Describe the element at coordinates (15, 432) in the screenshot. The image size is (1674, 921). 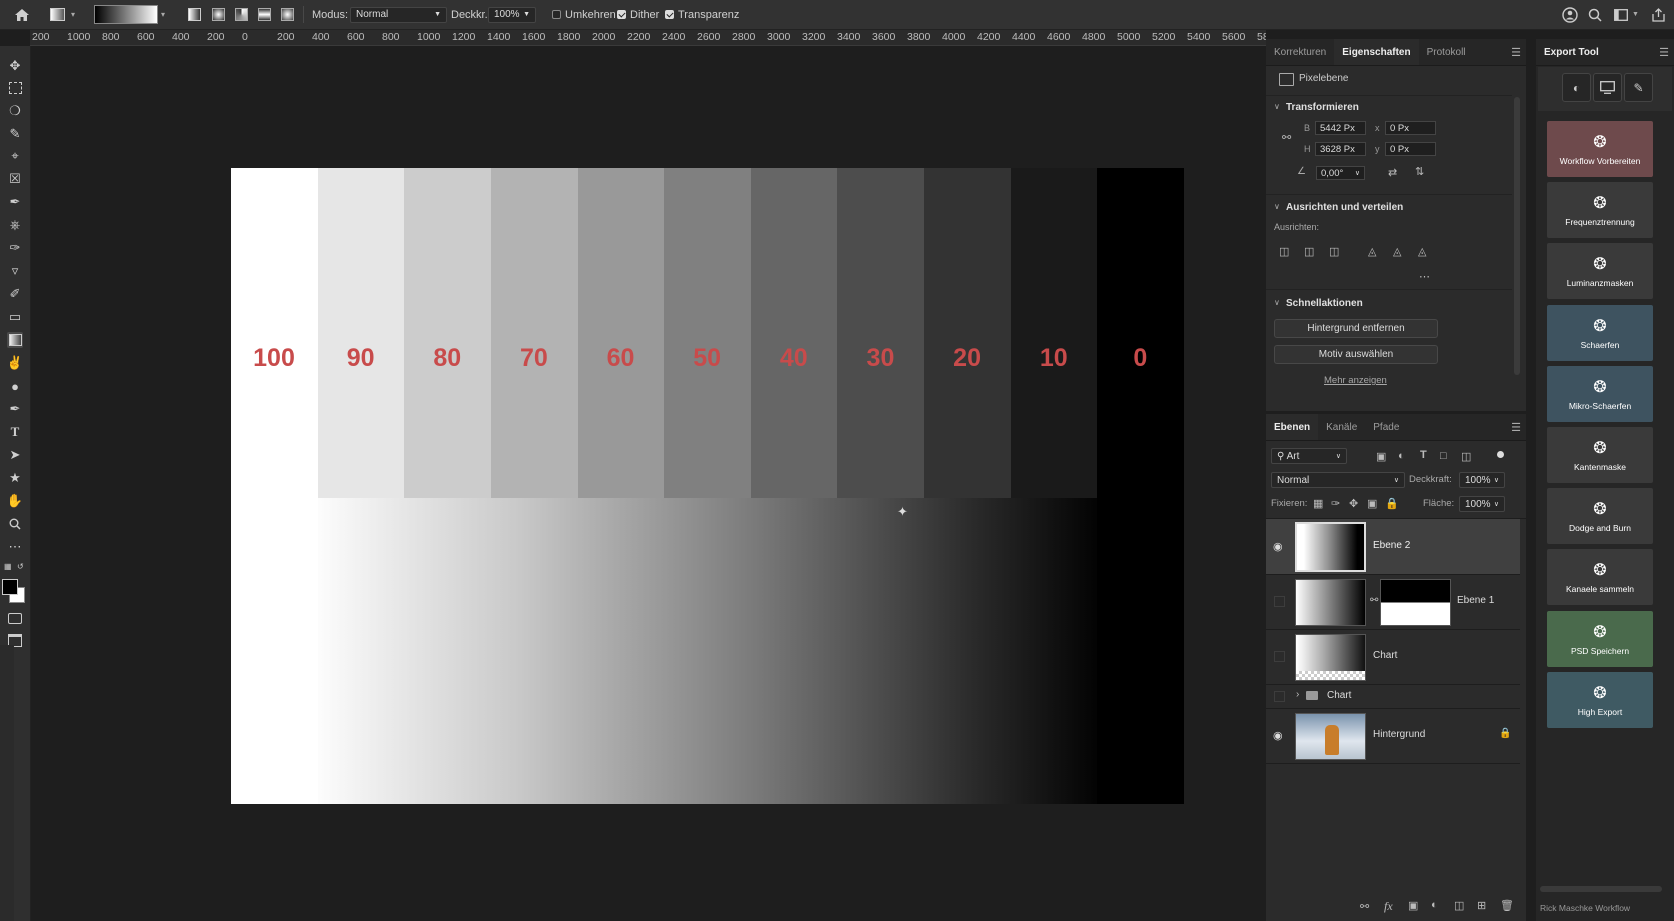
I see `type-tool-icon: T` at that location.